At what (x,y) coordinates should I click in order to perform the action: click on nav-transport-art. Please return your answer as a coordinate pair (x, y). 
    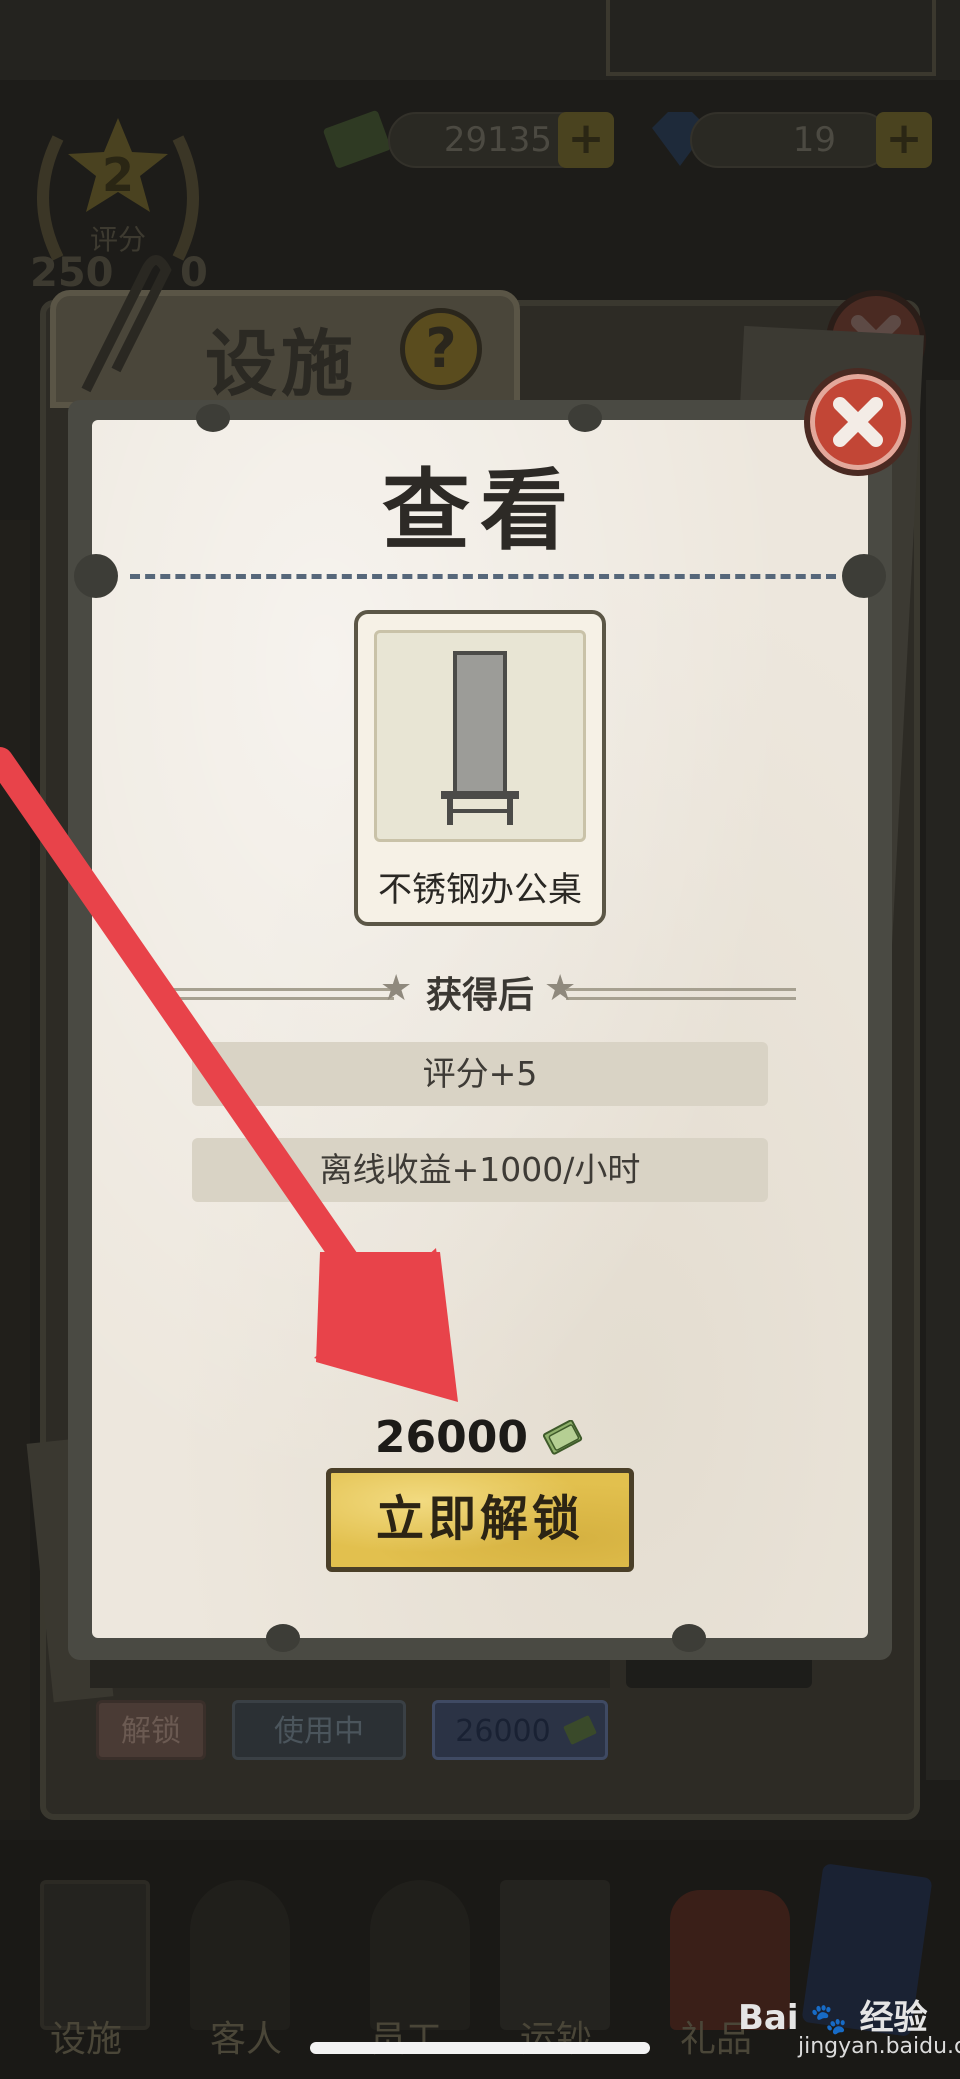
    Looking at the image, I should click on (555, 1955).